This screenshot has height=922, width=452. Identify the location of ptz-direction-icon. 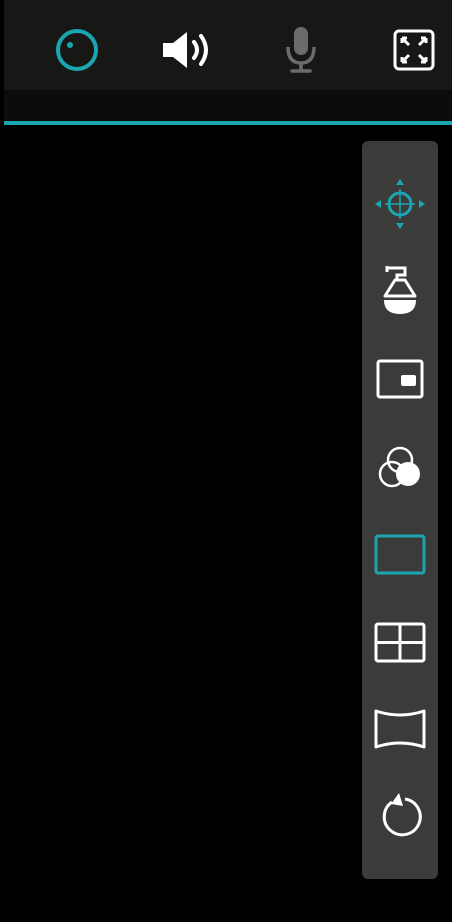
(400, 204).